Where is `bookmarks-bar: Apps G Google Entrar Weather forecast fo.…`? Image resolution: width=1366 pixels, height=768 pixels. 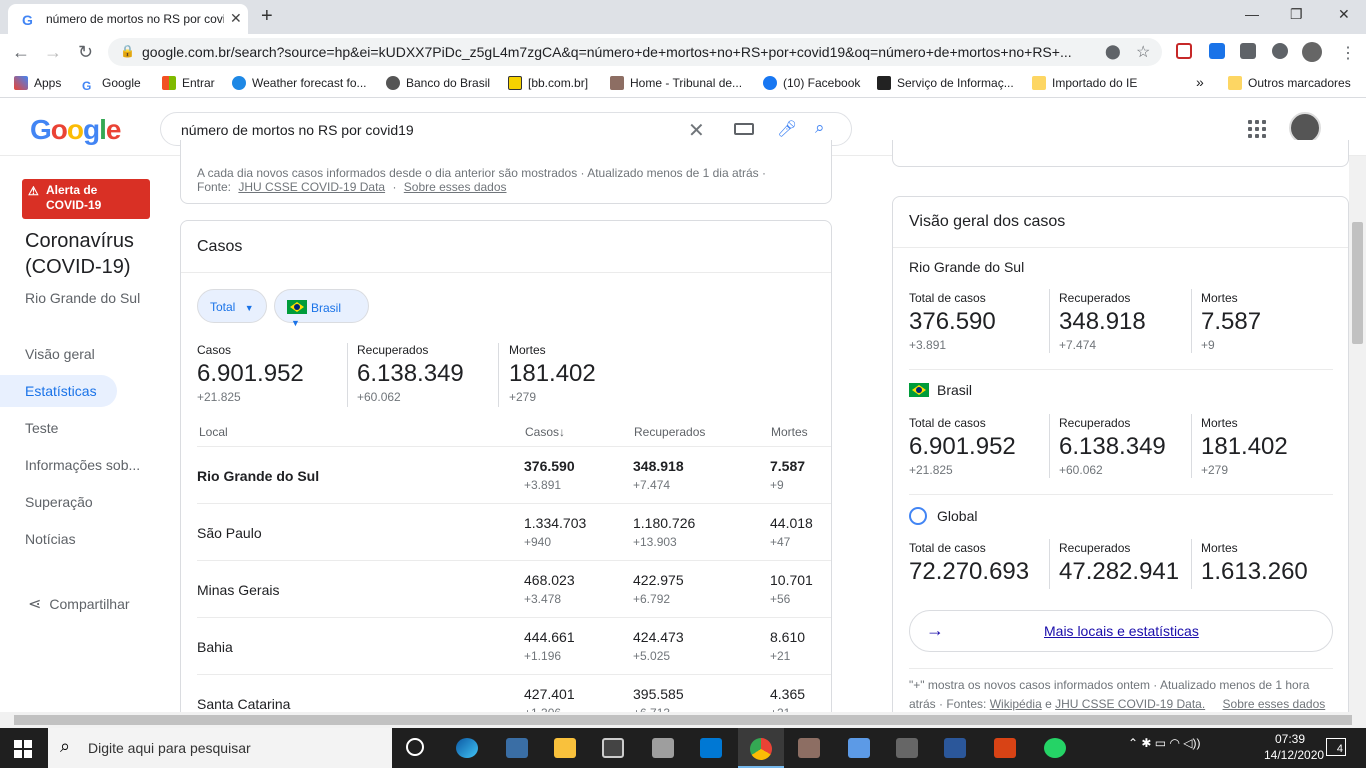 bookmarks-bar: Apps G Google Entrar Weather forecast fo.… is located at coordinates (683, 84).